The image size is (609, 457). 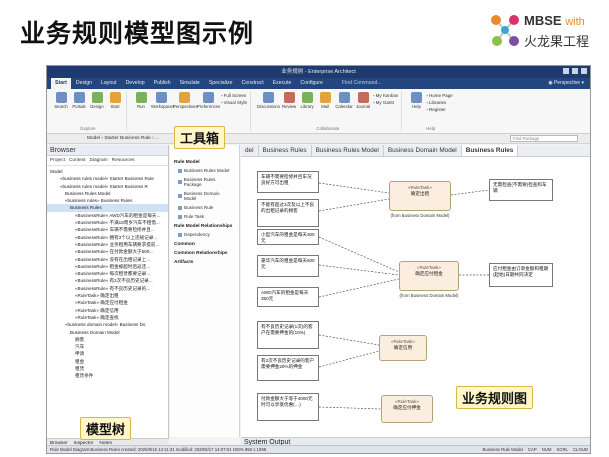 What do you see at coordinates (288, 297) in the screenshot?
I see `rule-note: AWD汽车的租金是每天350元` at bounding box center [288, 297].